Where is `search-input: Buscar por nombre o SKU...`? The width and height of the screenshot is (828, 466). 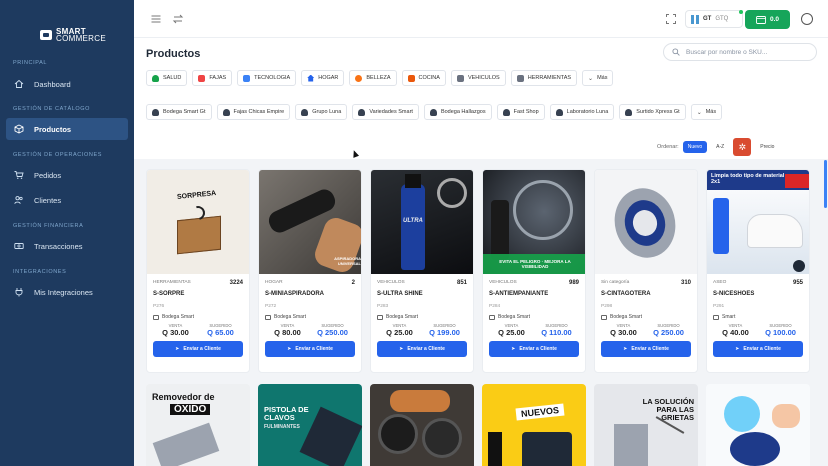
search-input: Buscar por nombre o SKU... is located at coordinates (740, 52).